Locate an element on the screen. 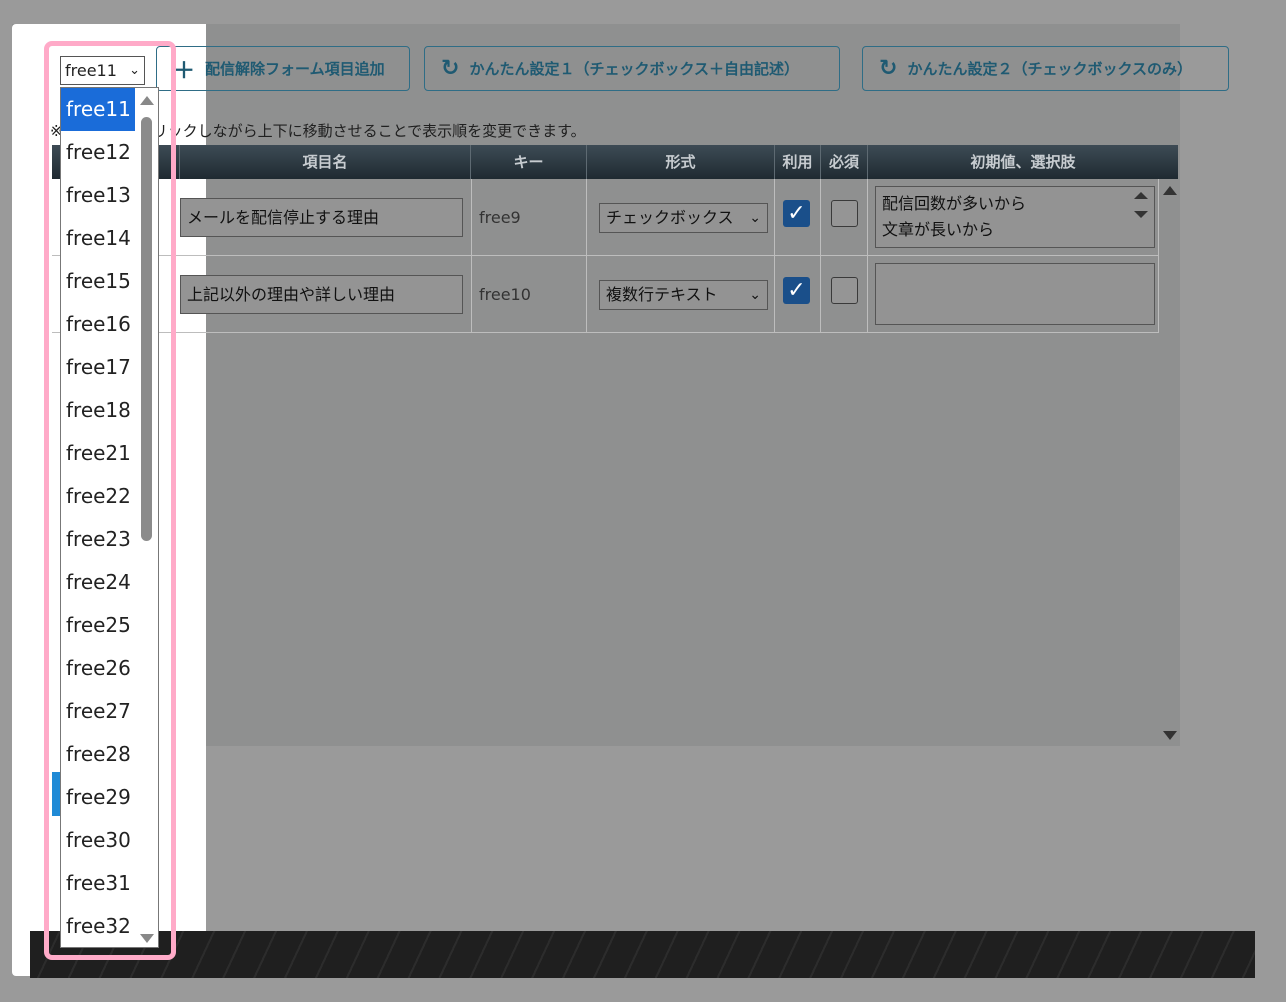  add-form-item-label: 配信解除フォーム項目追加 is located at coordinates (295, 69).